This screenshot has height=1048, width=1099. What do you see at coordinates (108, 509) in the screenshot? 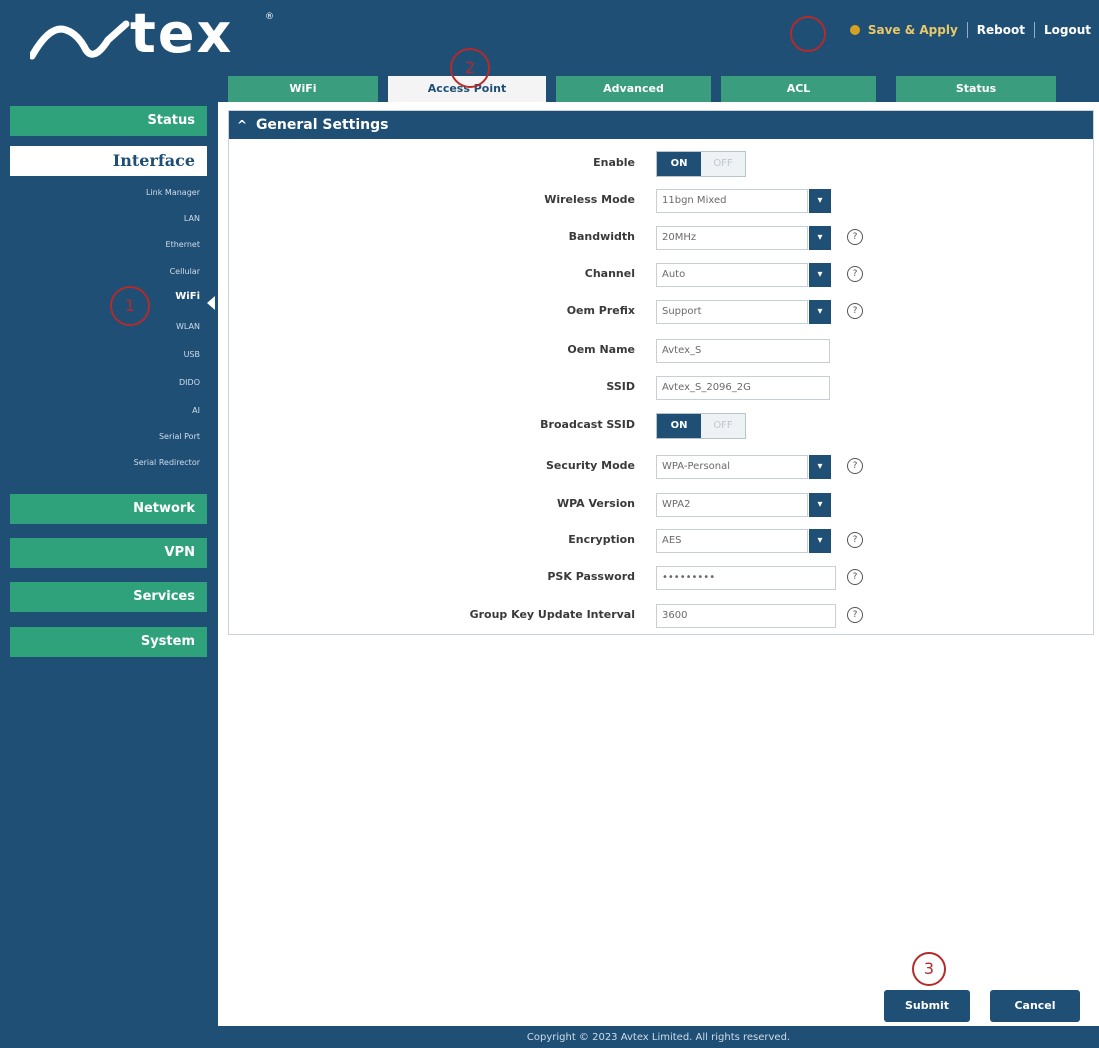
I see `sidebar-item-network: Network` at bounding box center [108, 509].